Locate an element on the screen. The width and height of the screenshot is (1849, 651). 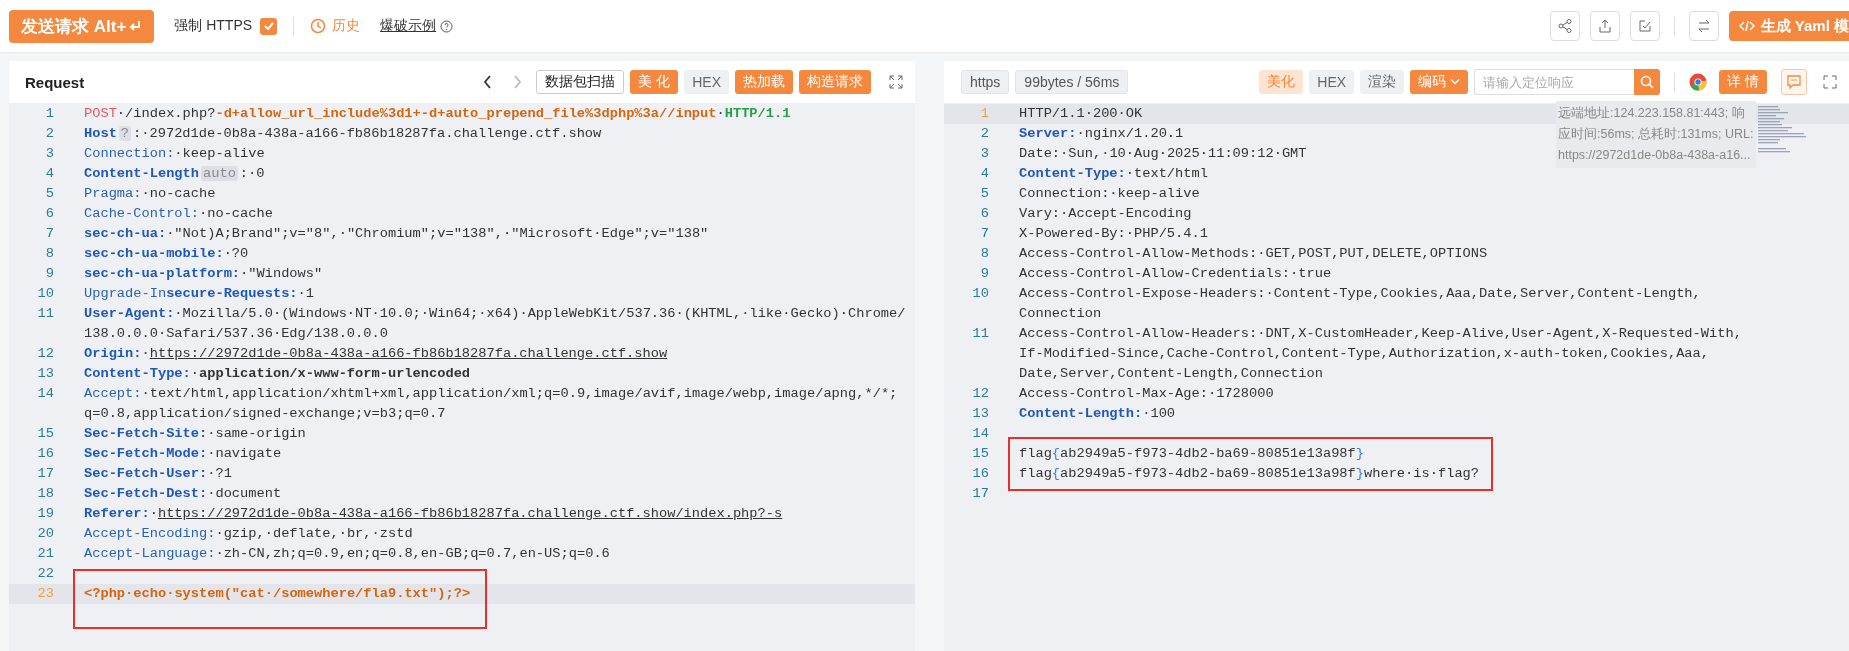
search-field: 请输入定位响应 is located at coordinates (1554, 82).